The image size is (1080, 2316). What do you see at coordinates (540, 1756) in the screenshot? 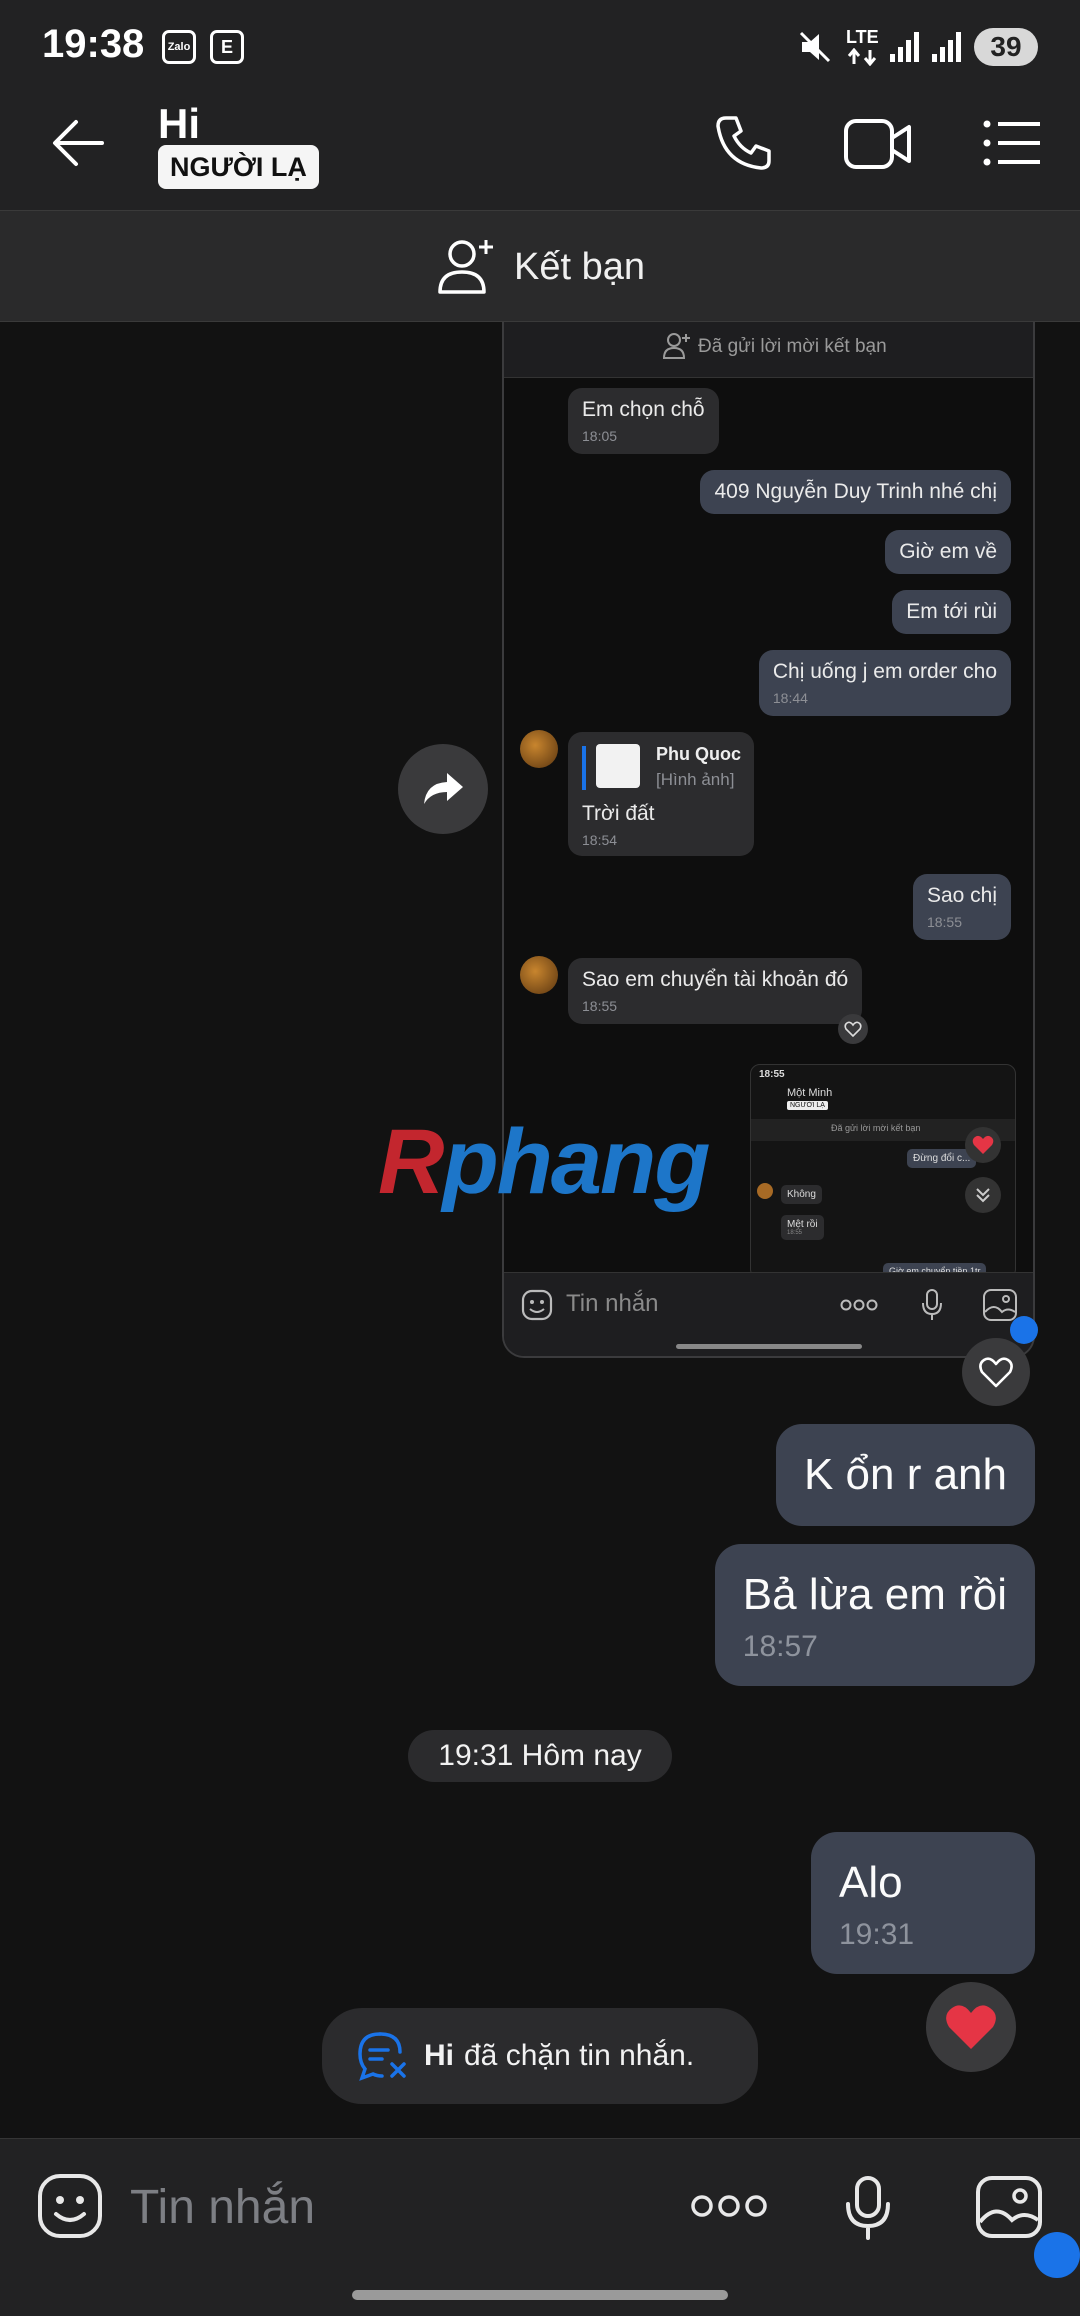
I see `date-separator: 19:31 Hôm nay` at bounding box center [540, 1756].